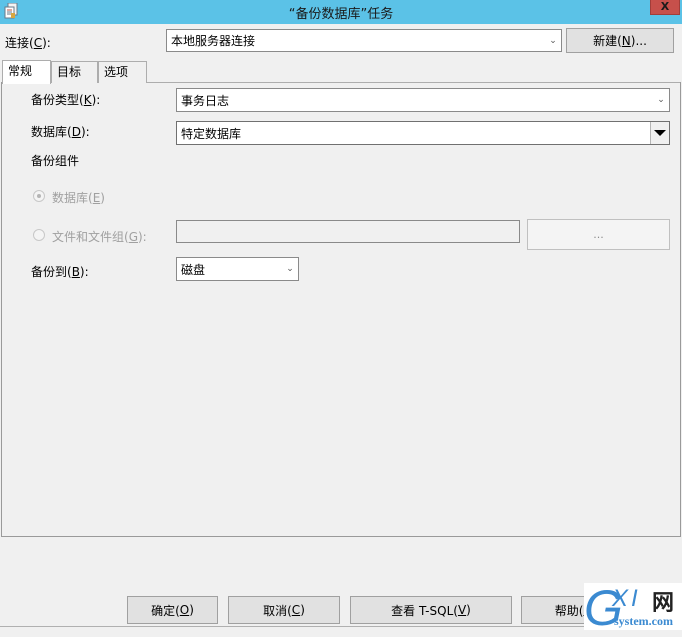  What do you see at coordinates (205, 100) in the screenshot?
I see `backup-type-value: 事务日志` at bounding box center [205, 100].